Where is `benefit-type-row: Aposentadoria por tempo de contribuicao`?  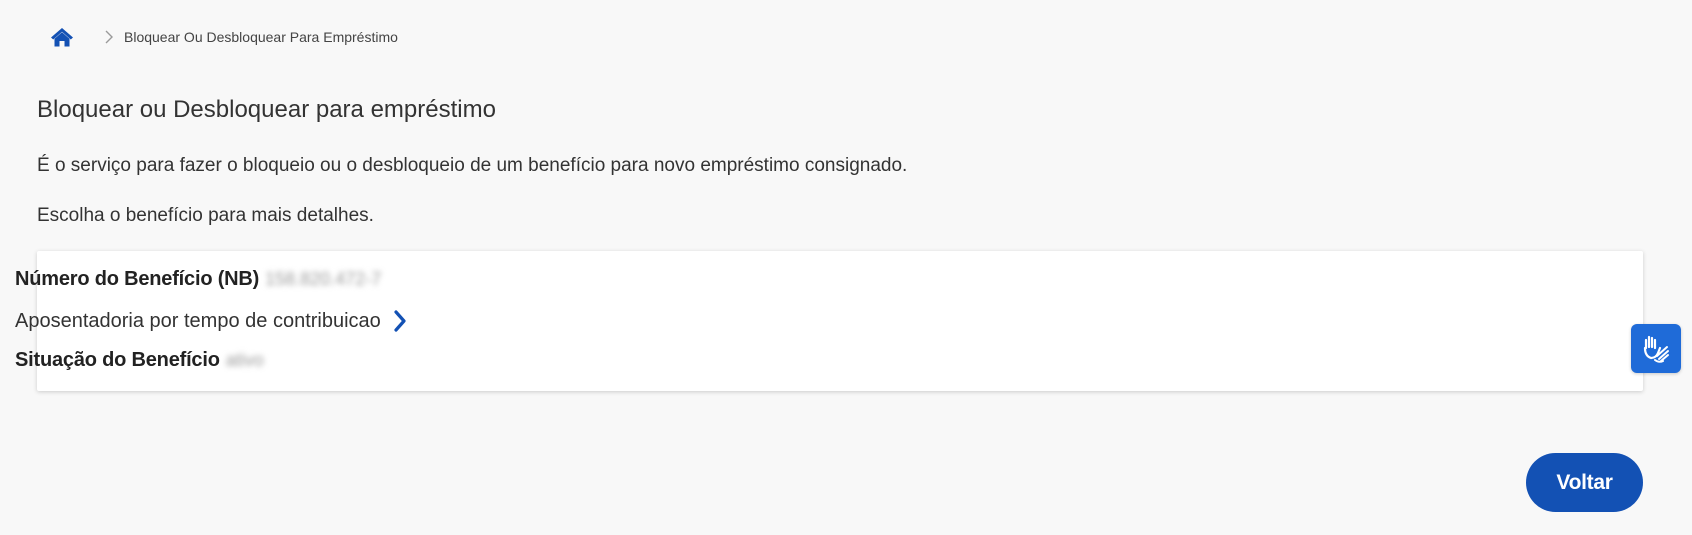
benefit-type-row: Aposentadoria por tempo de contribuicao is located at coordinates (212, 321).